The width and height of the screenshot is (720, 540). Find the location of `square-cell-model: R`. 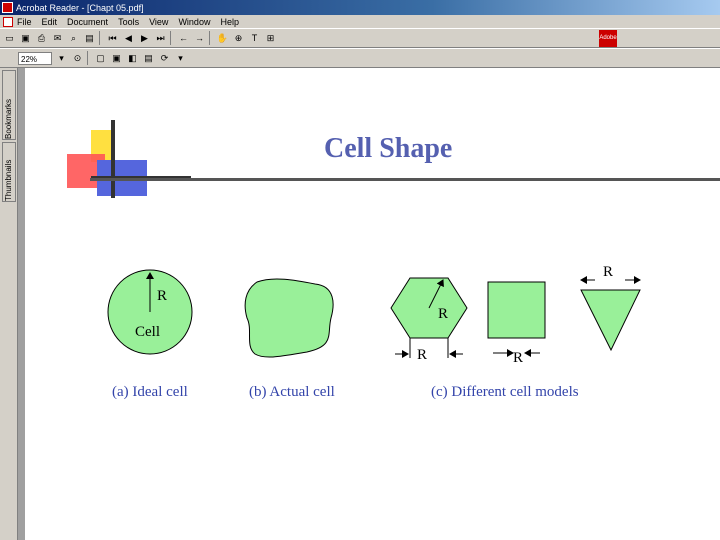

square-cell-model: R is located at coordinates (516, 323).